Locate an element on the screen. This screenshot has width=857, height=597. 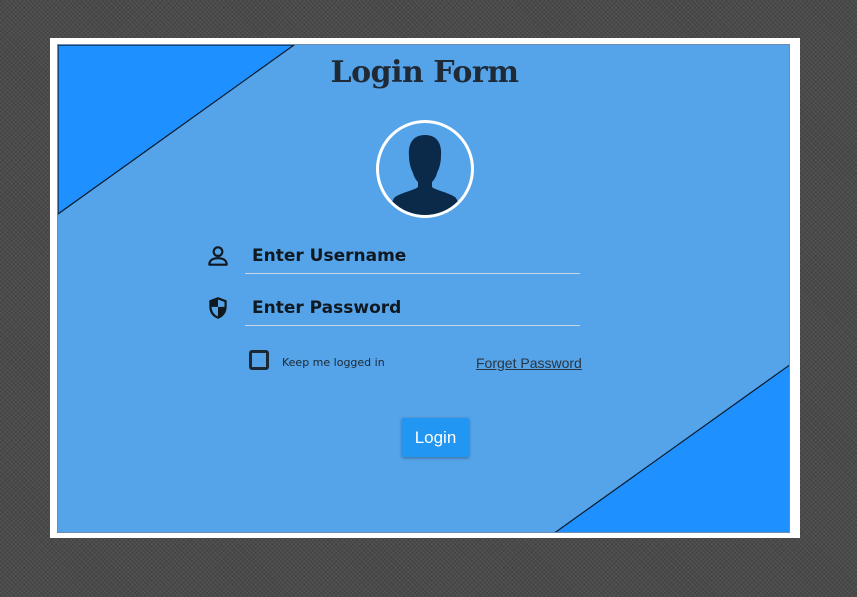
remember-me-label: Keep me logged in is located at coordinates (333, 362).